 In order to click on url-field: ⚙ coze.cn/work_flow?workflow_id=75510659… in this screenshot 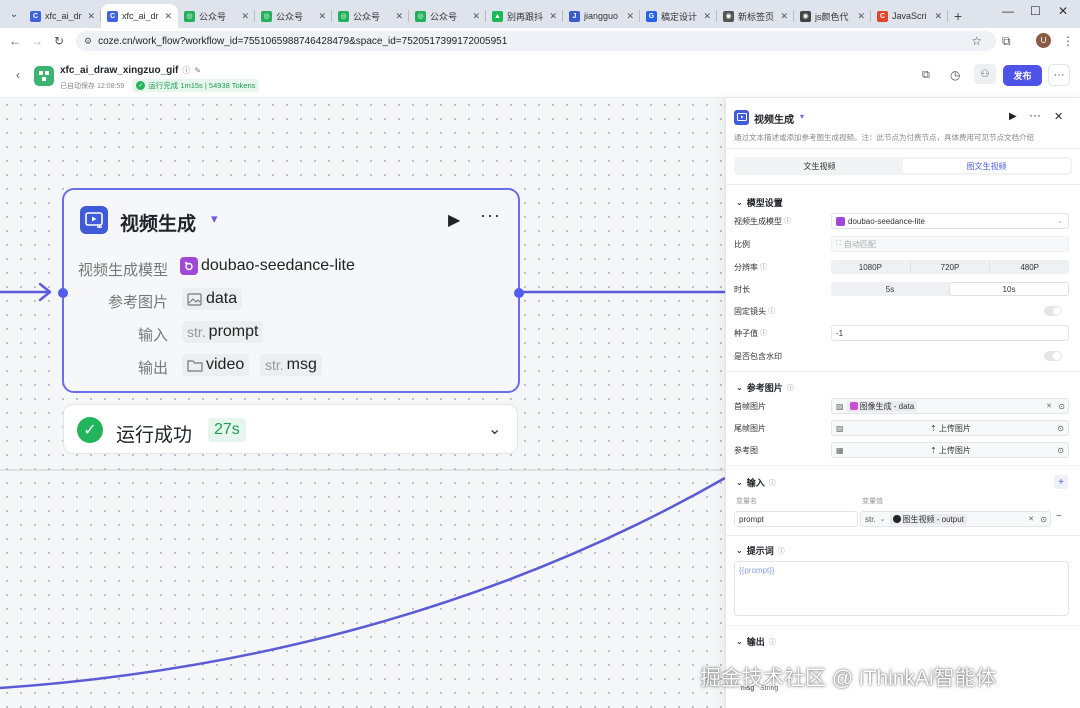, I will do `click(536, 41)`.